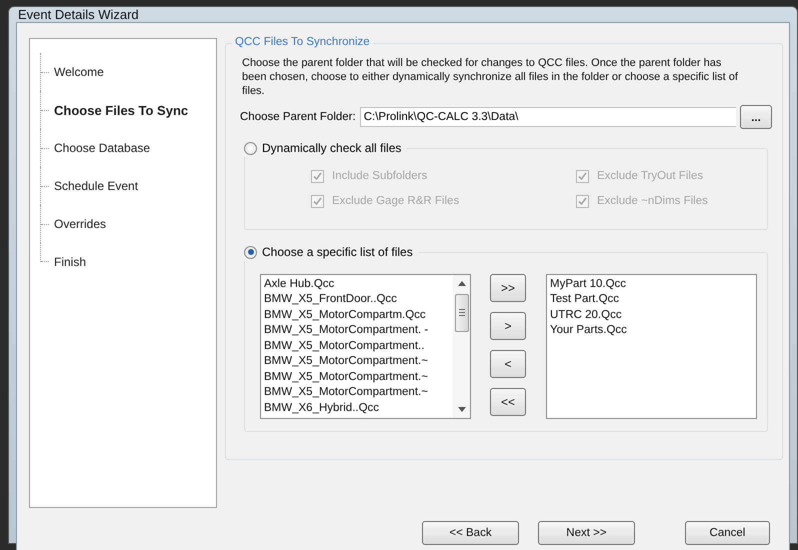  Describe the element at coordinates (78, 14) in the screenshot. I see `window-title: Event Details Wizard` at that location.